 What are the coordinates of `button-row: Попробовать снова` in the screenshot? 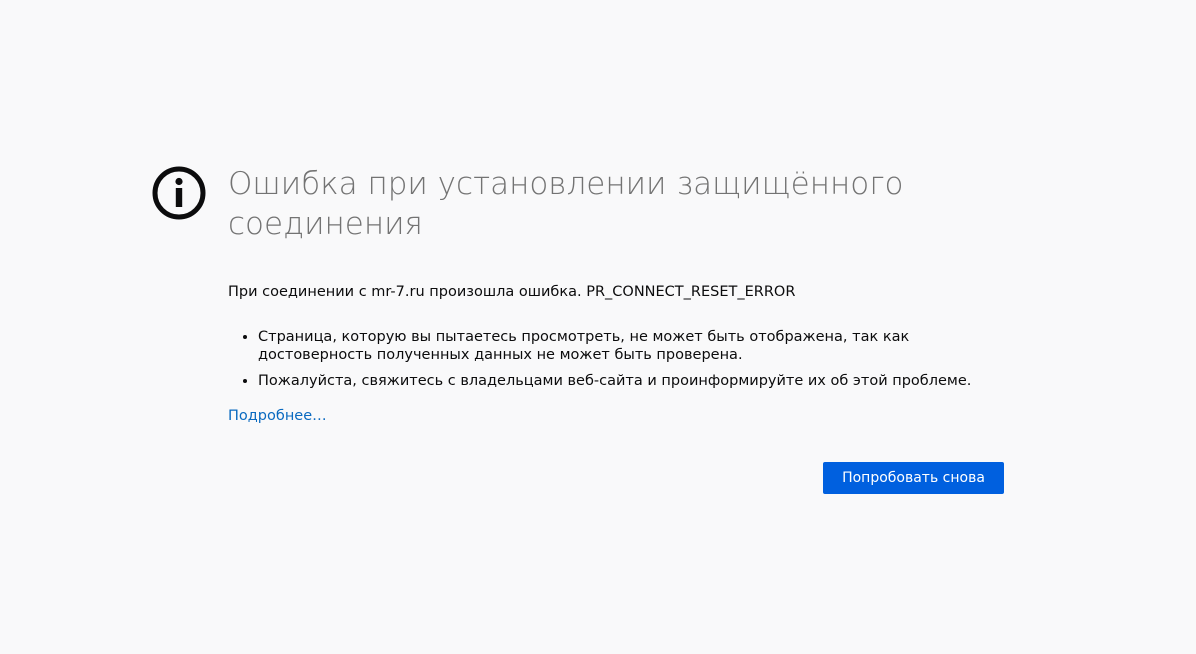 It's located at (616, 478).